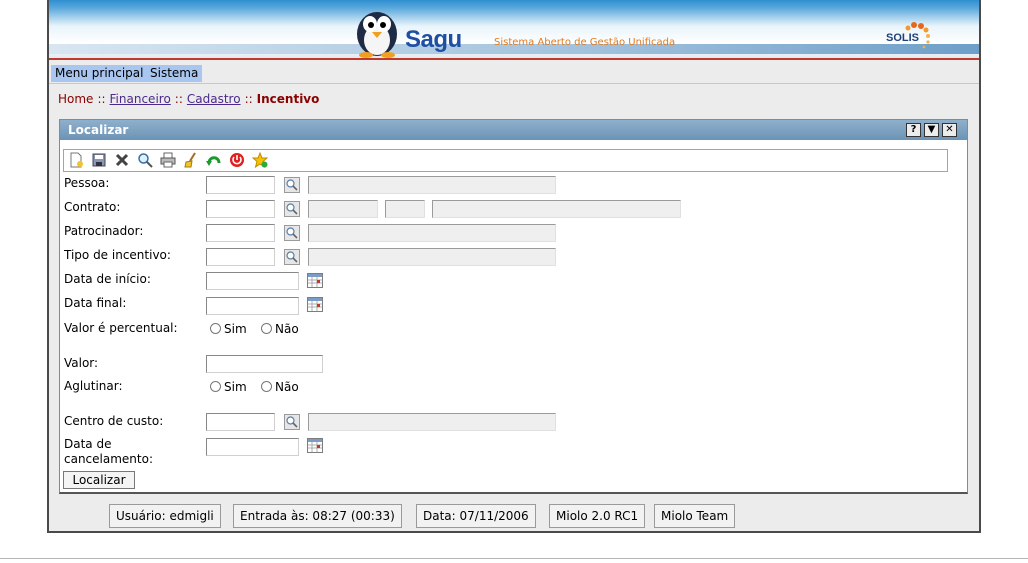  I want to click on penguin-logo-icon, so click(377, 35).